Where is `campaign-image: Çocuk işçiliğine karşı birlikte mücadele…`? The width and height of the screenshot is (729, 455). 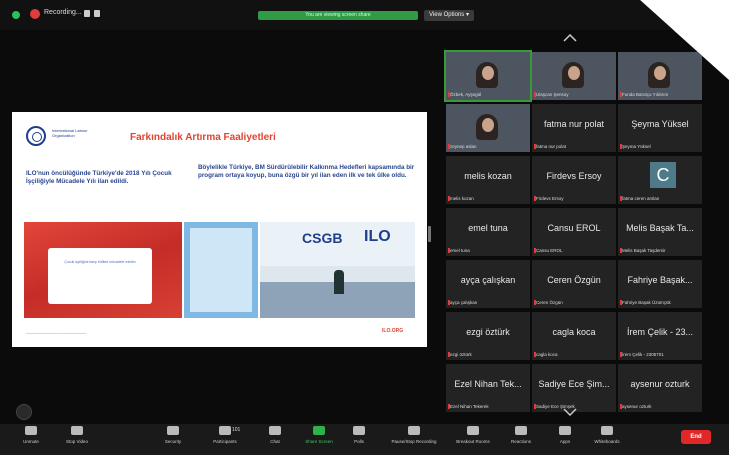 campaign-image: Çocuk işçiliğine karşı birlikte mücadele… is located at coordinates (103, 270).